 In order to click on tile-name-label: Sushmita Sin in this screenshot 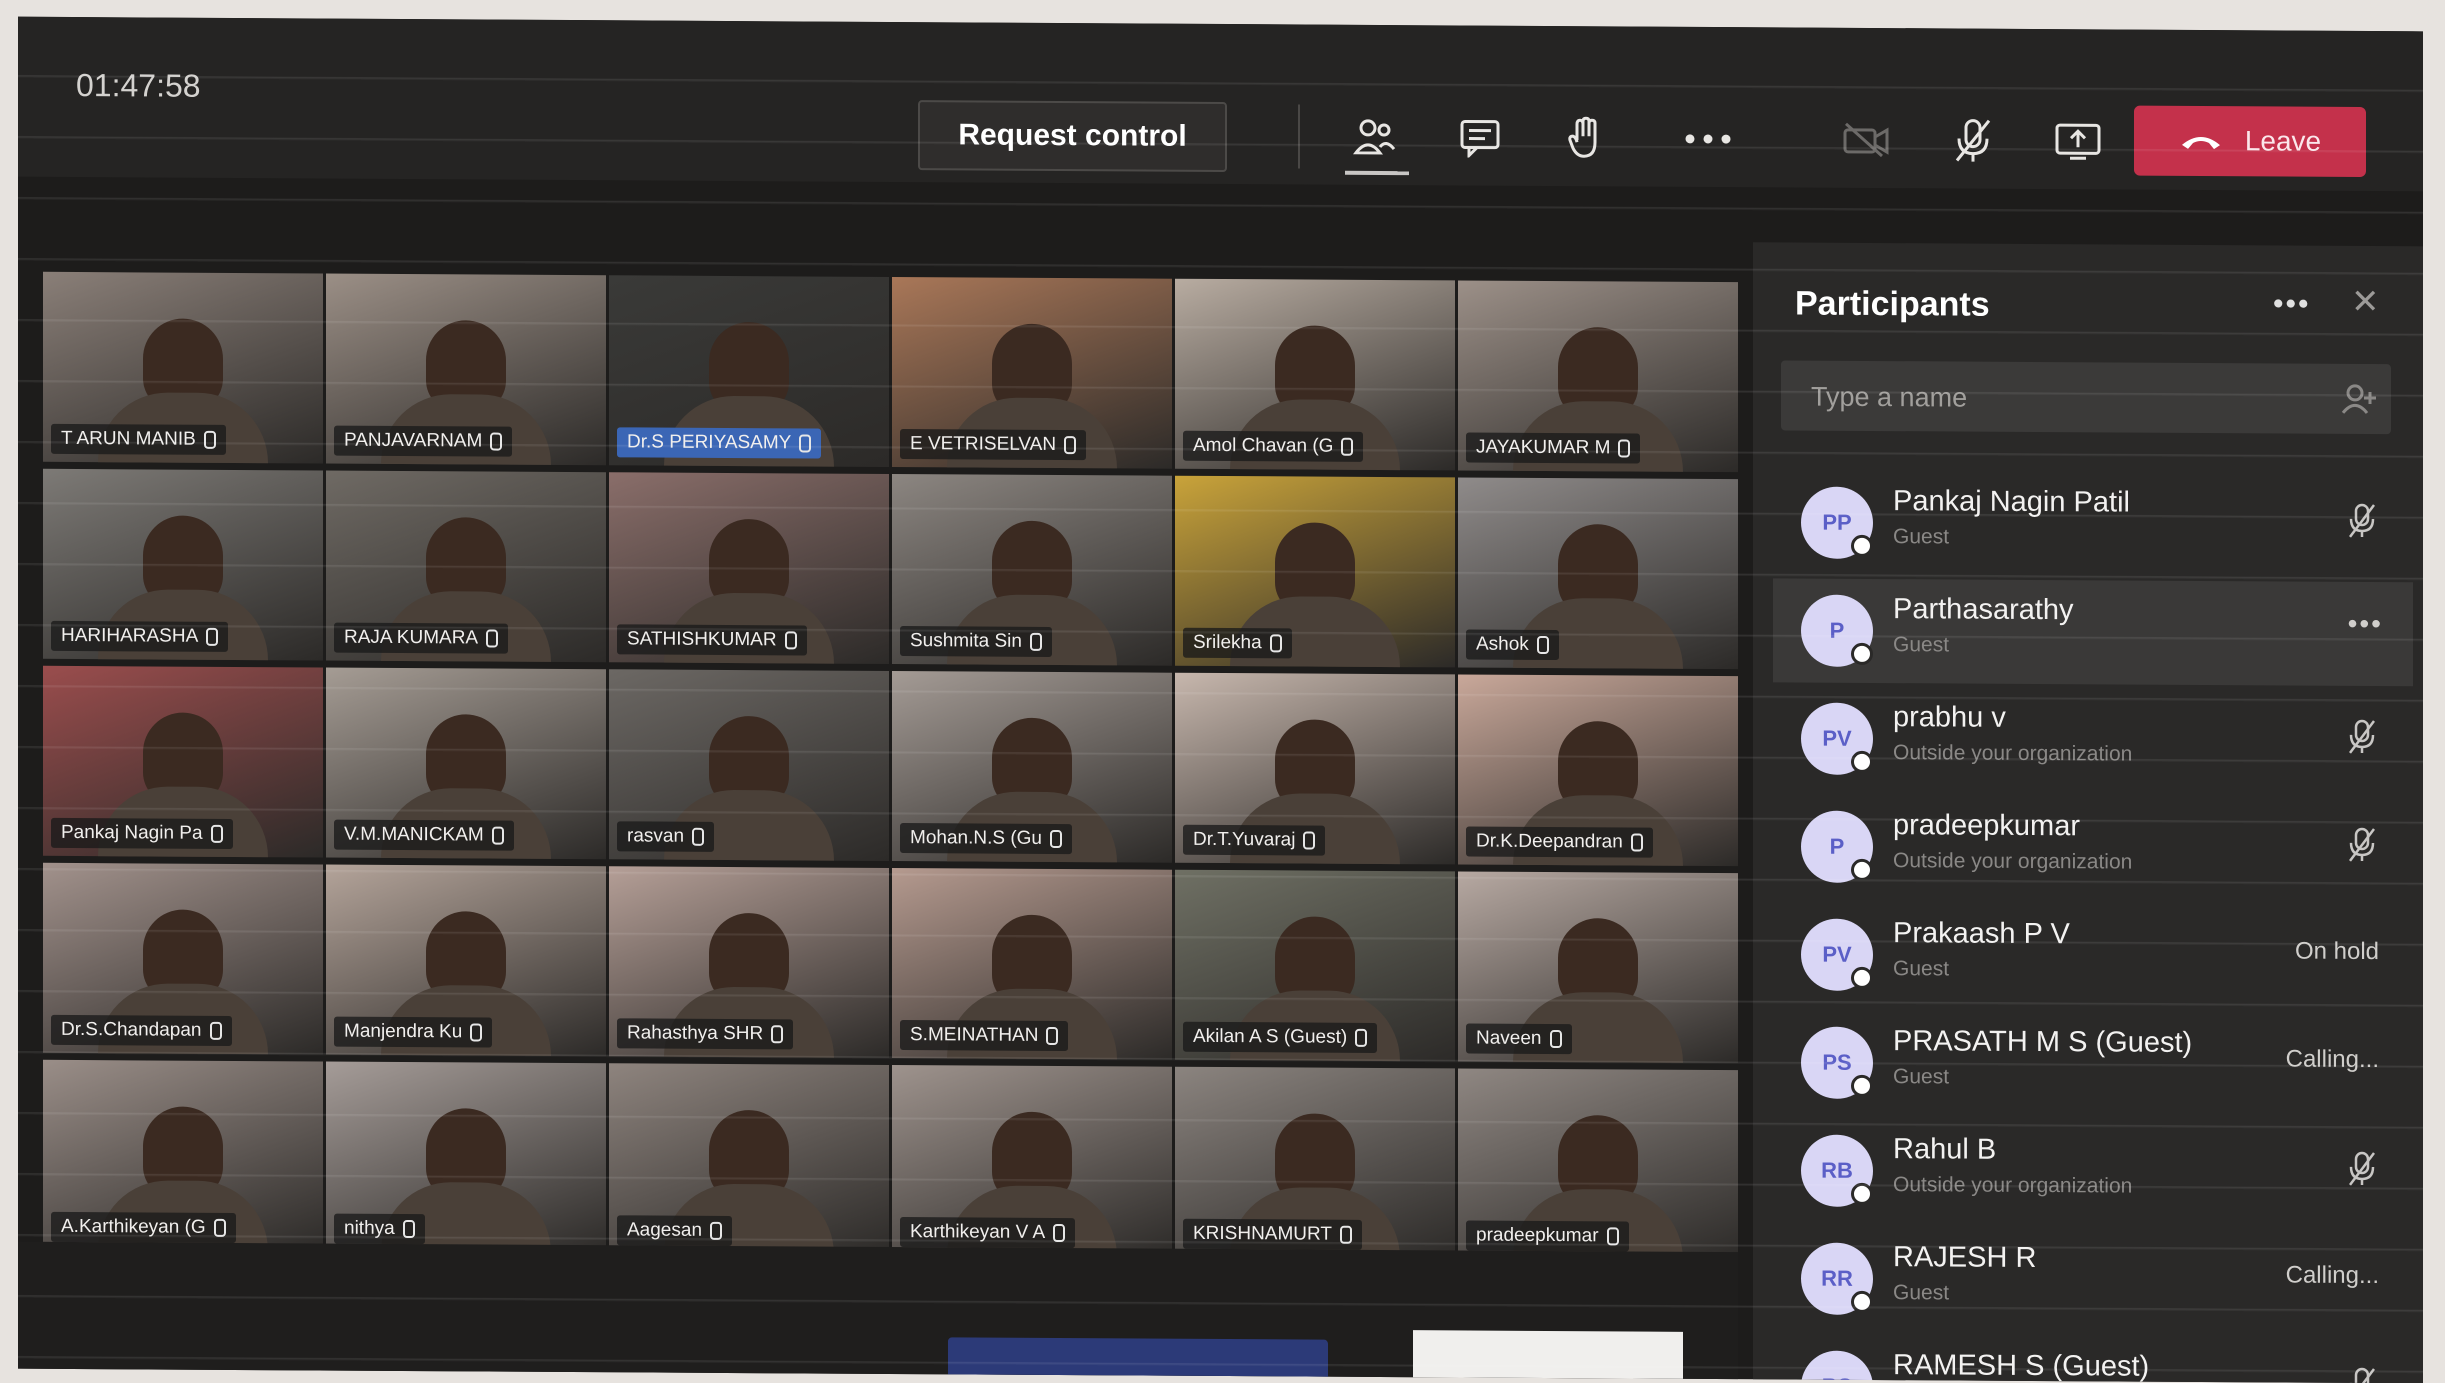, I will do `click(976, 641)`.